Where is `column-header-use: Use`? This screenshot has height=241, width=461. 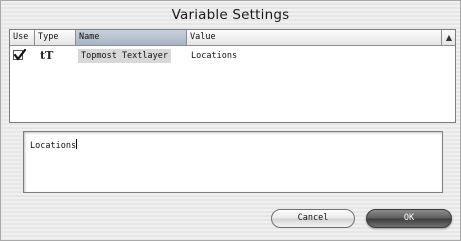
column-header-use: Use is located at coordinates (22, 37).